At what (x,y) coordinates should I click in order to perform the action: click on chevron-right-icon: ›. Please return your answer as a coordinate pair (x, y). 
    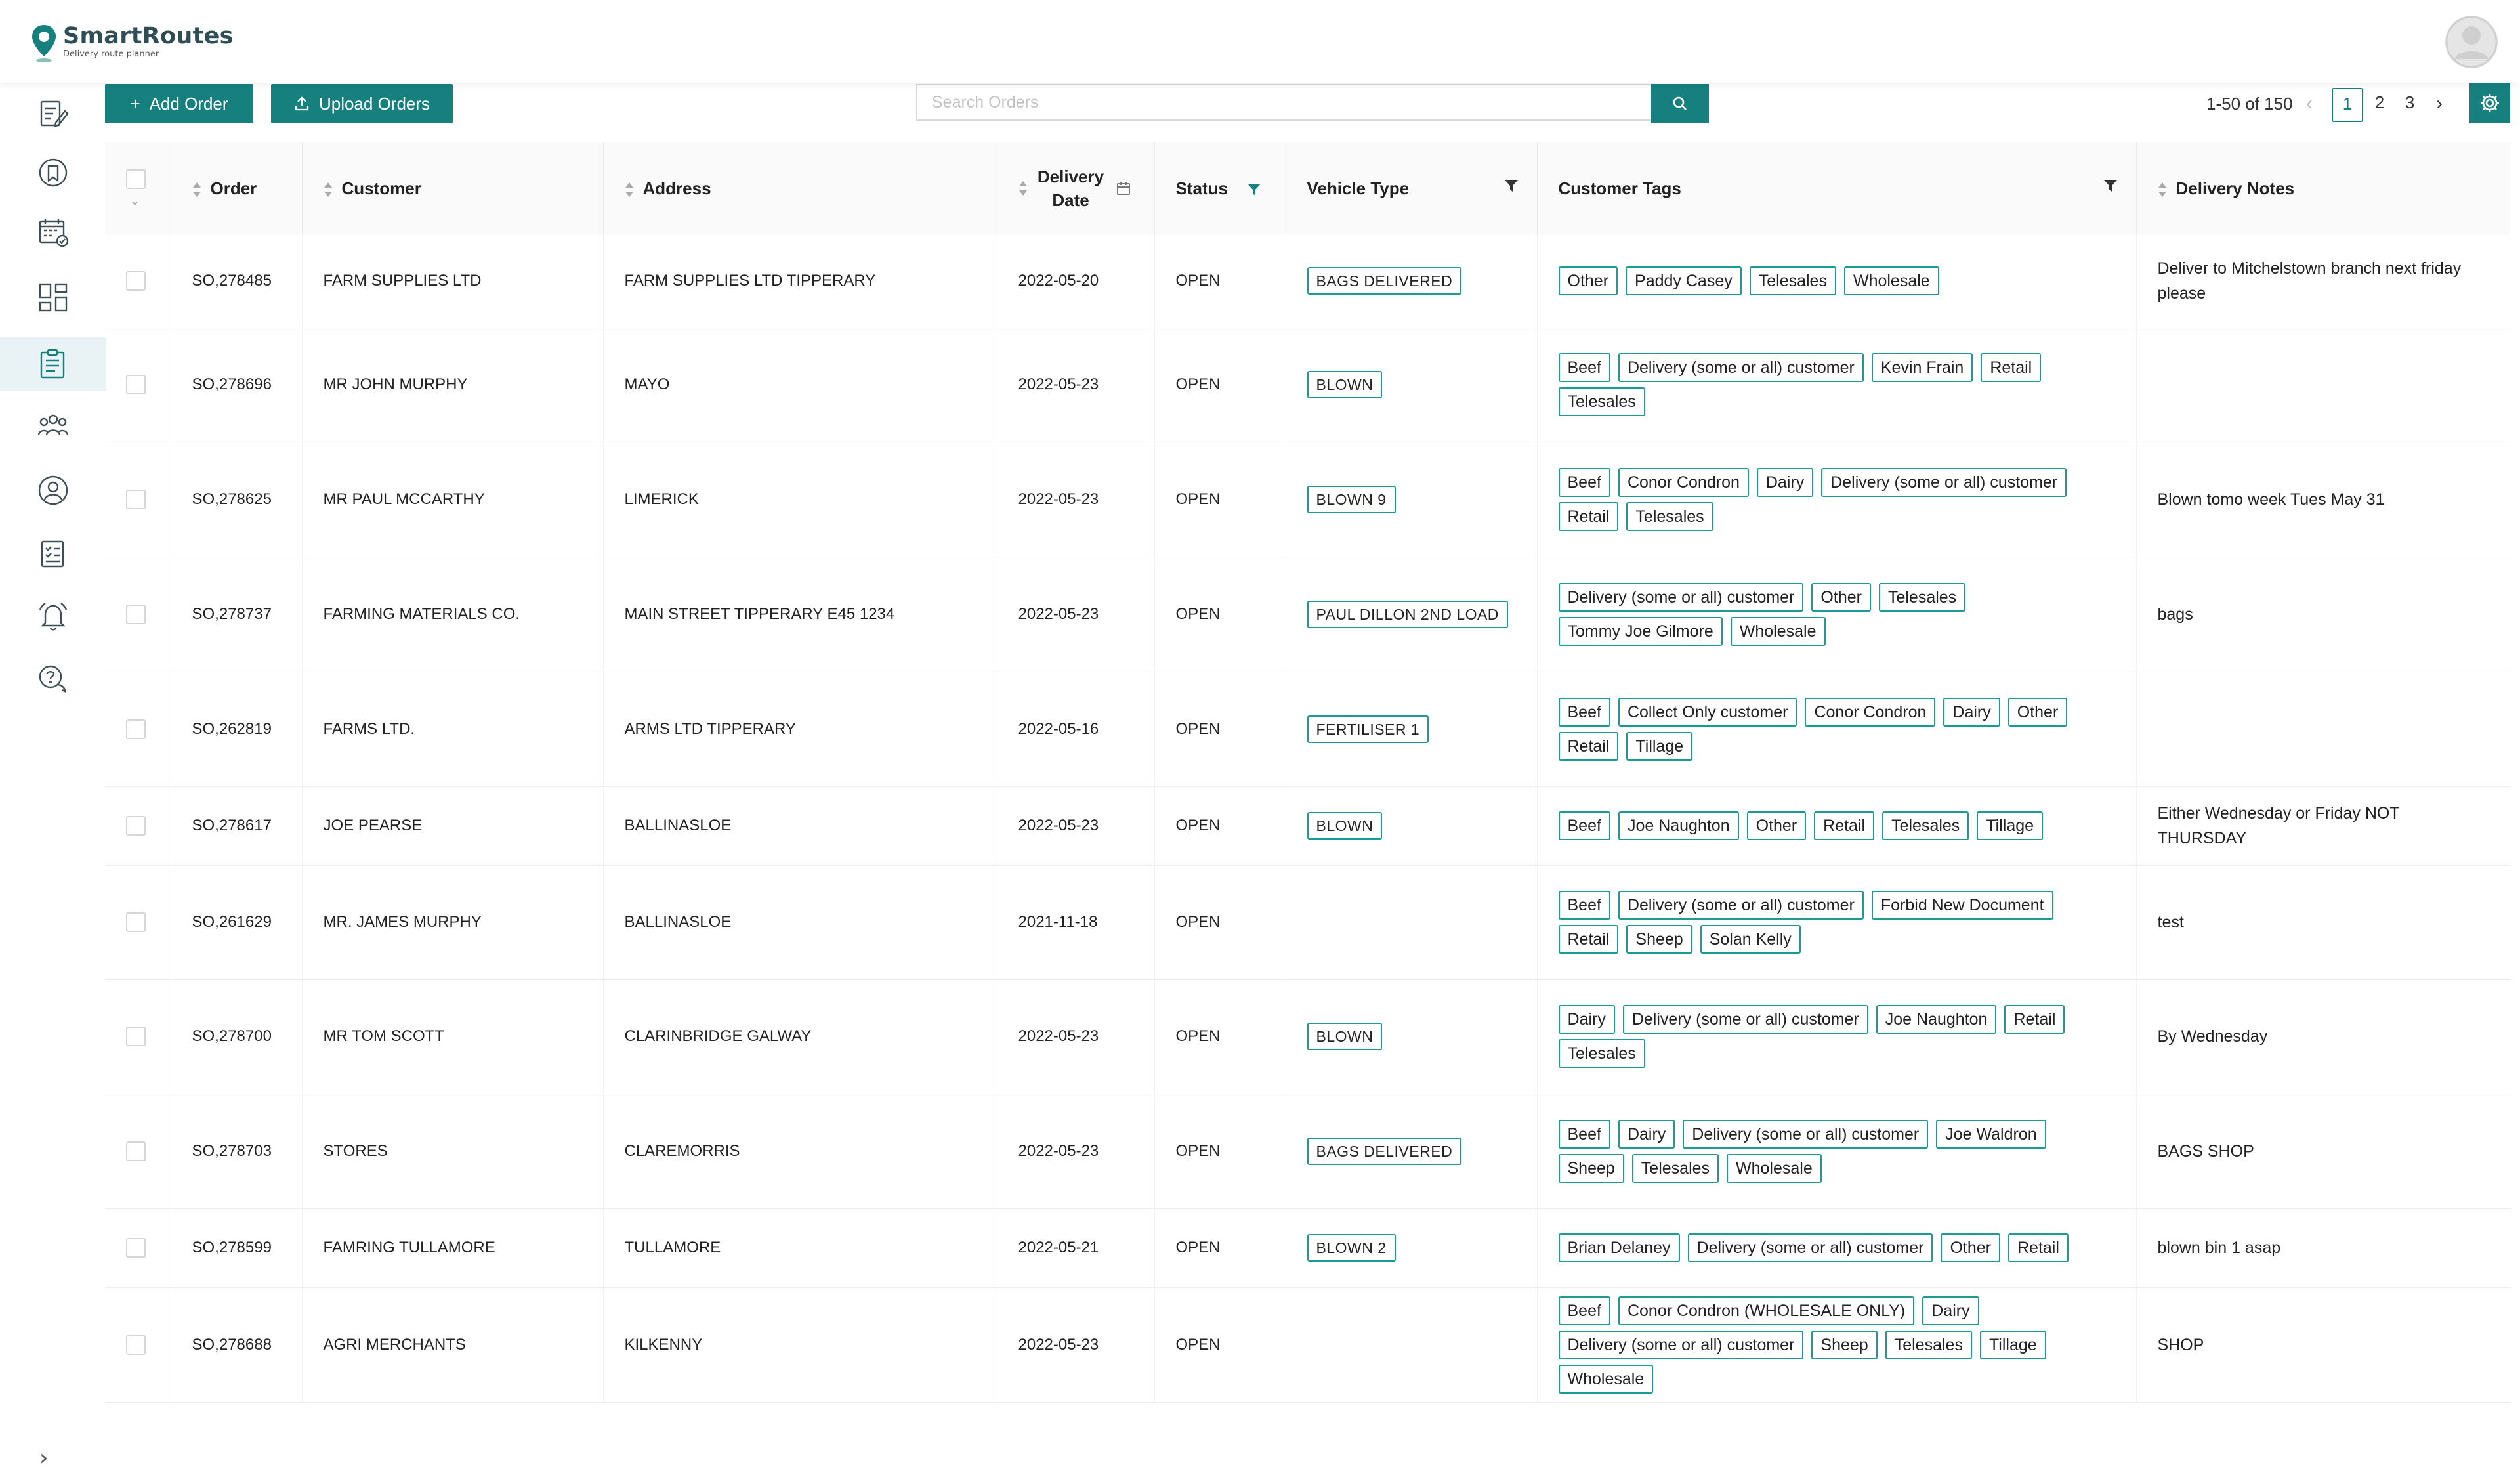
    Looking at the image, I should click on (44, 1458).